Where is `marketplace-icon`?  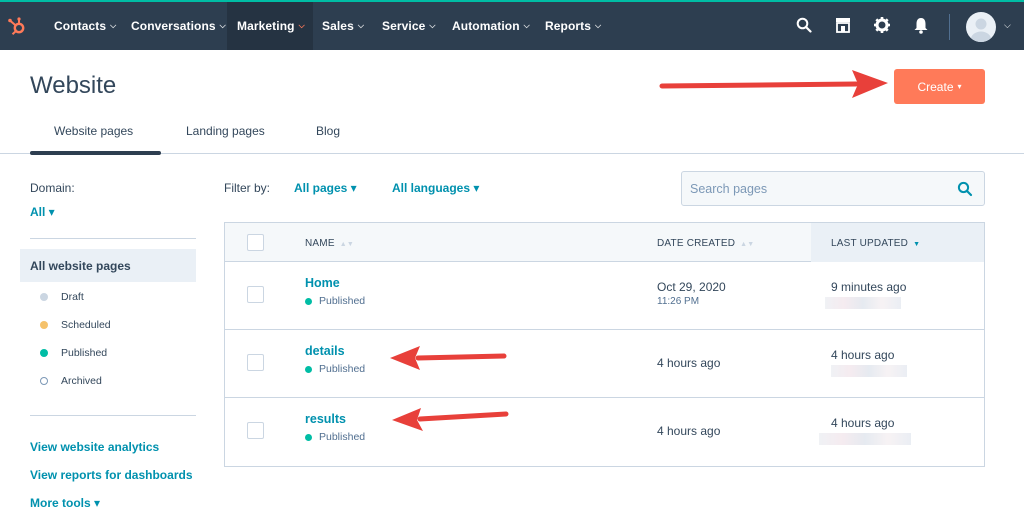 marketplace-icon is located at coordinates (843, 25).